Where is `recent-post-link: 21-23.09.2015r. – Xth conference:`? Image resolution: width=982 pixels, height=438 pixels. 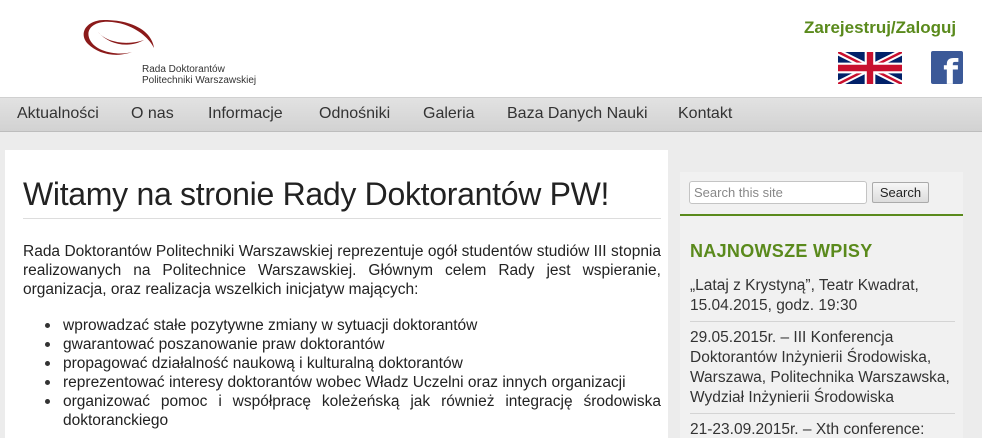 recent-post-link: 21-23.09.2015r. – Xth conference: is located at coordinates (822, 429).